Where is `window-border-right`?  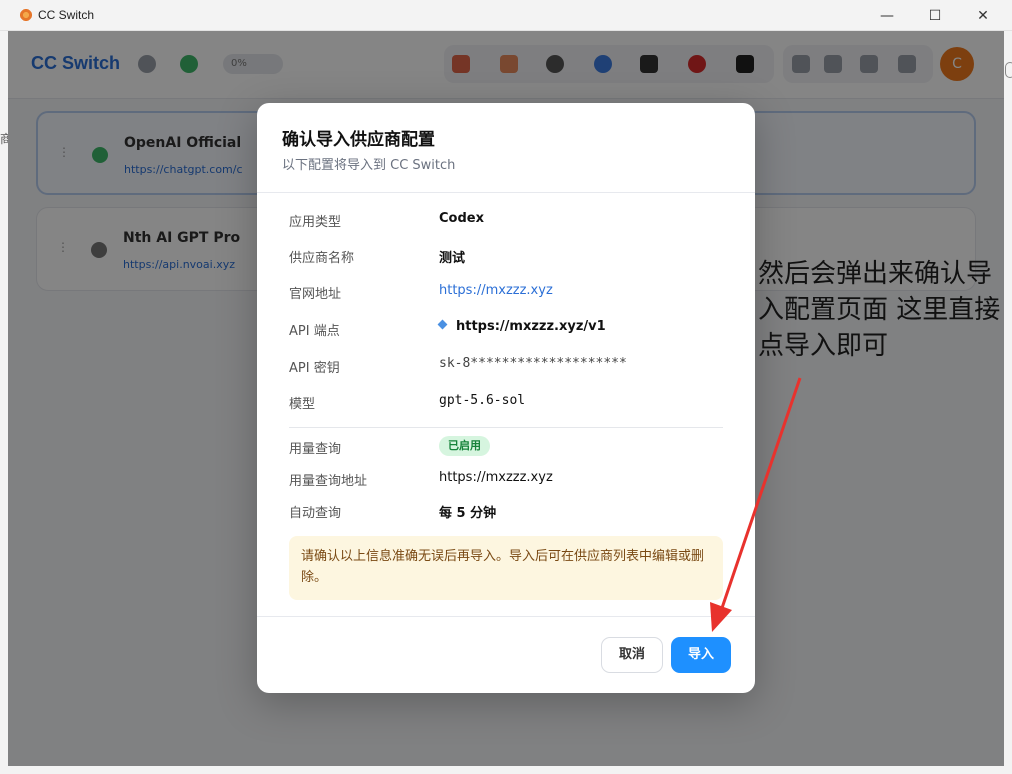 window-border-right is located at coordinates (1008, 402).